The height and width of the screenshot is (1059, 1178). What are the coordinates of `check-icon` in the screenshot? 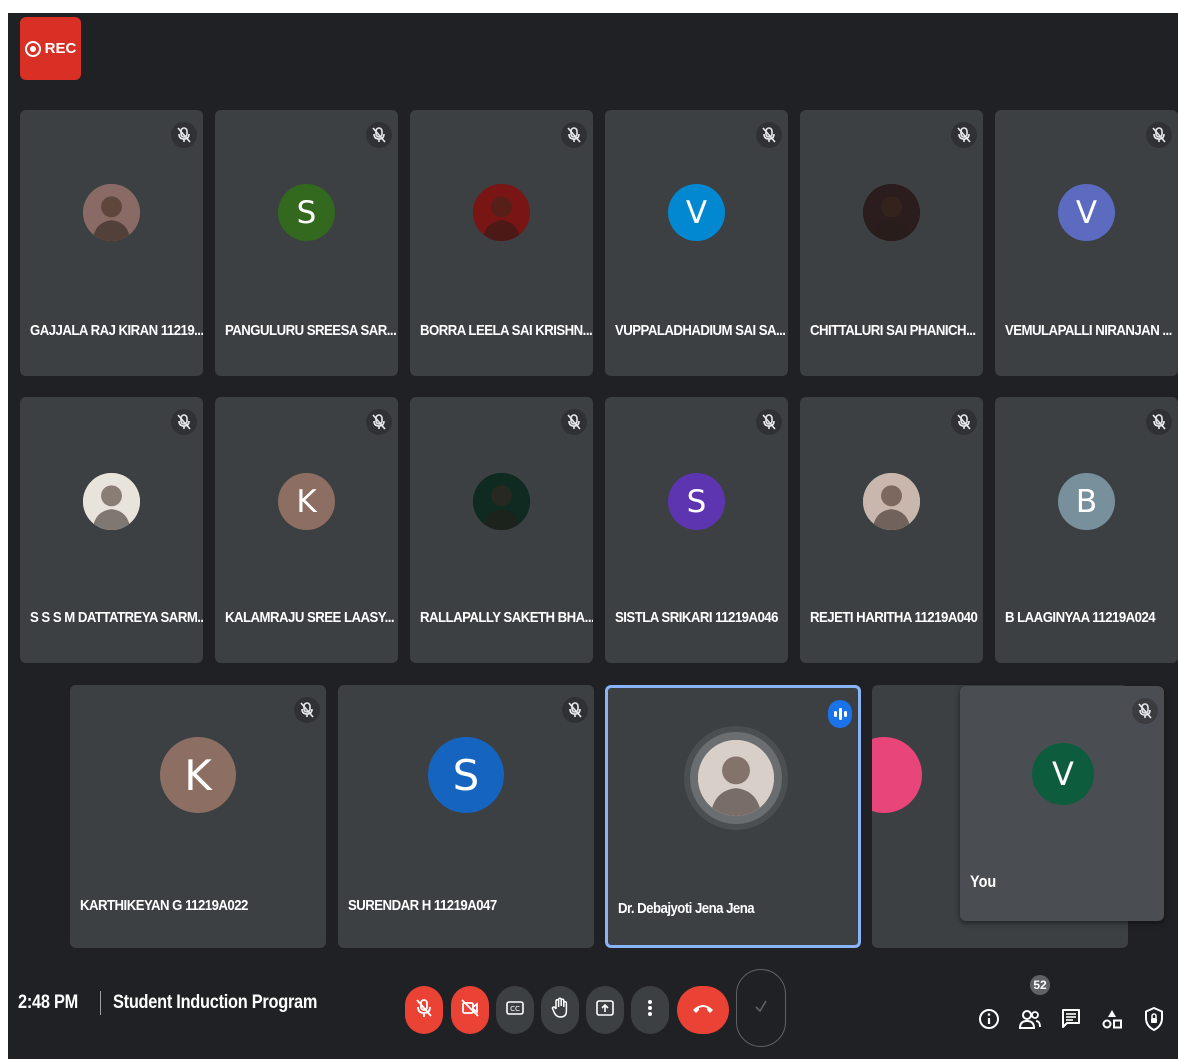 It's located at (761, 1008).